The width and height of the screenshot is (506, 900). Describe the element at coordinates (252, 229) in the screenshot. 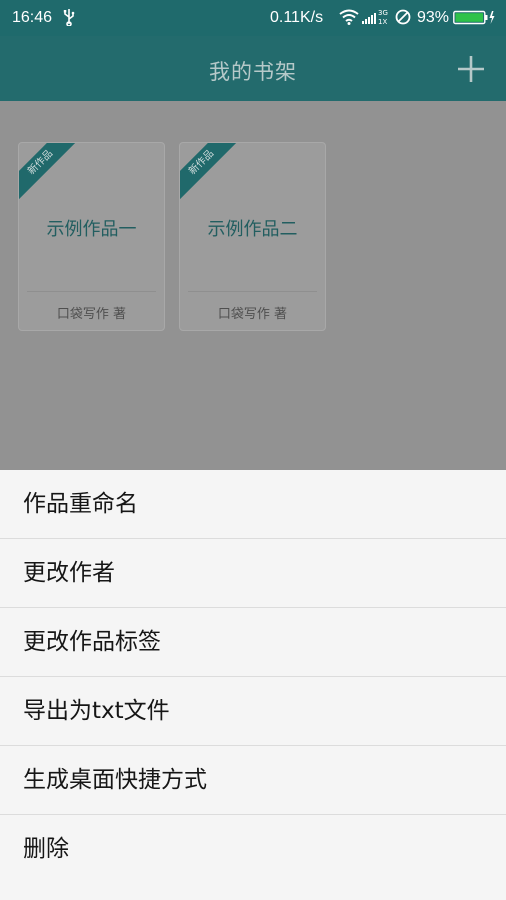

I see `book-title: 示例作品二` at that location.